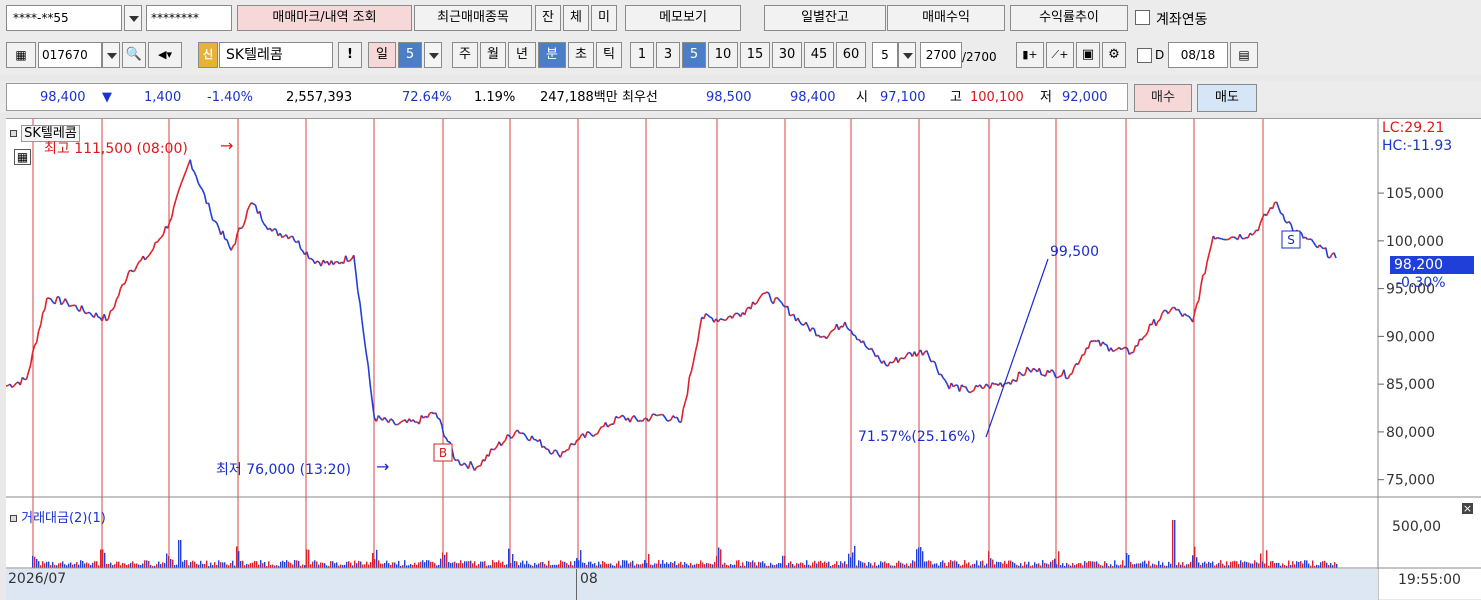  Describe the element at coordinates (1410, 433) in the screenshot. I see `y-tick-label: 80,000` at that location.